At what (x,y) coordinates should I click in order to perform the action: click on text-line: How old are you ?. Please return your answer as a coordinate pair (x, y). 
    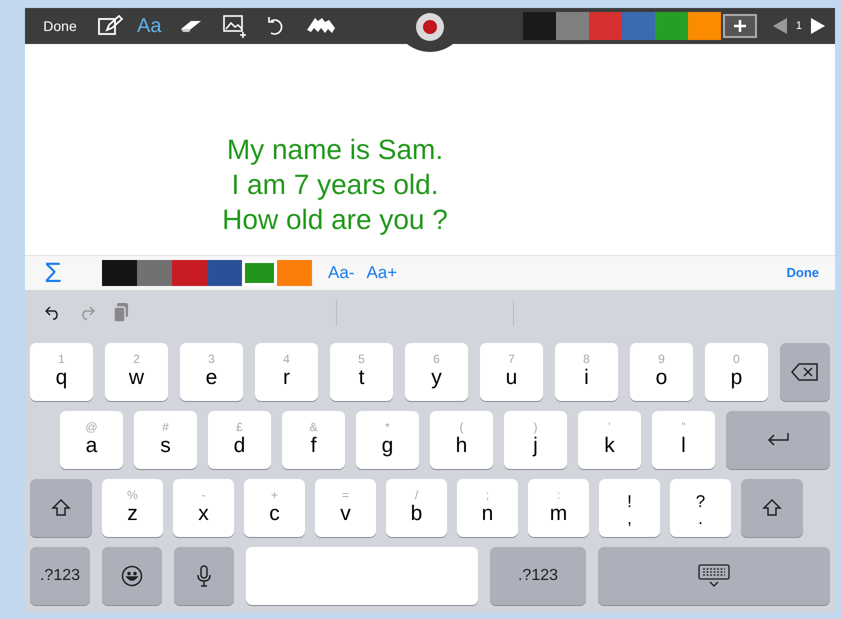
    Looking at the image, I should click on (335, 220).